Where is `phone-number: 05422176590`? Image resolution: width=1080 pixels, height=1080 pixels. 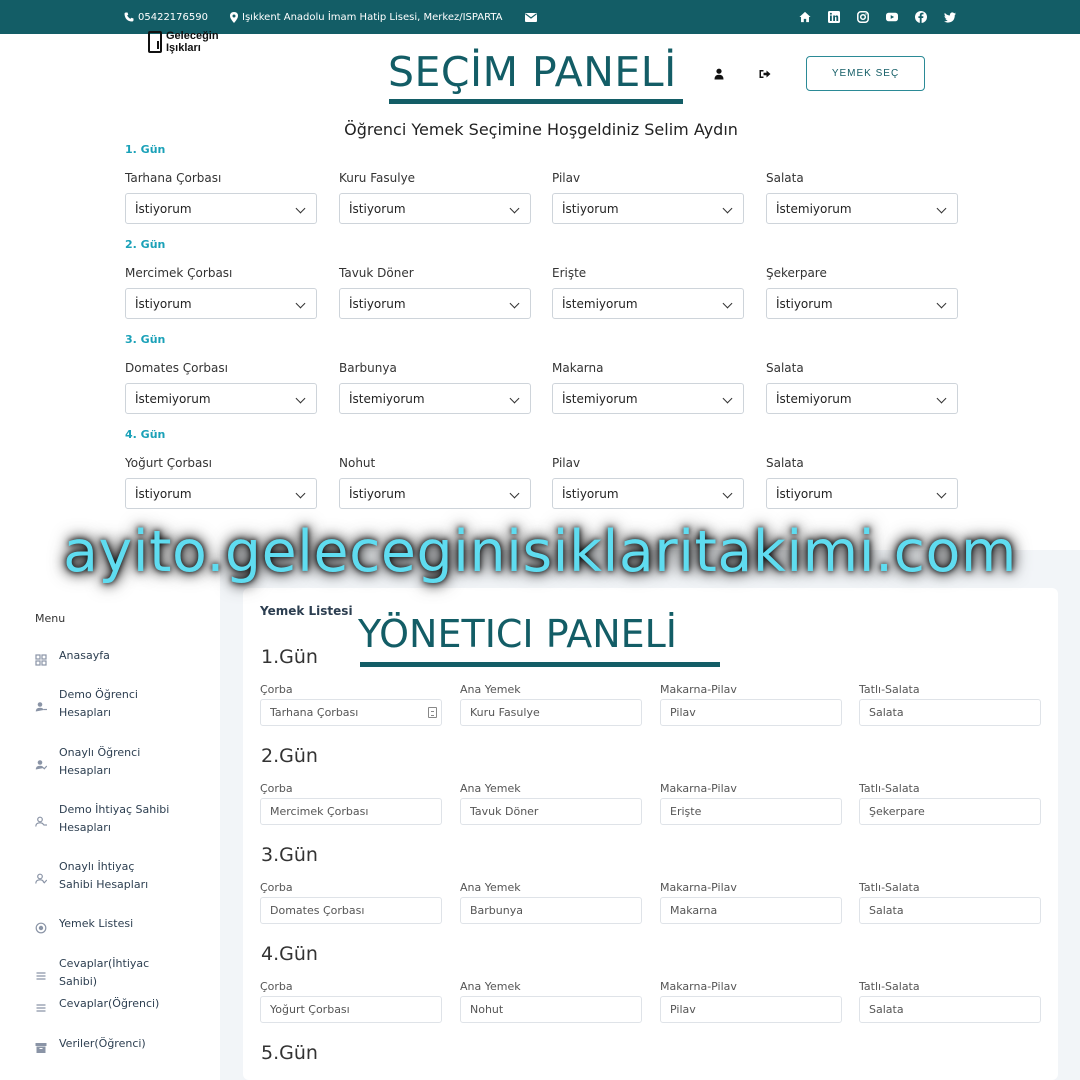
phone-number: 05422176590 is located at coordinates (173, 17).